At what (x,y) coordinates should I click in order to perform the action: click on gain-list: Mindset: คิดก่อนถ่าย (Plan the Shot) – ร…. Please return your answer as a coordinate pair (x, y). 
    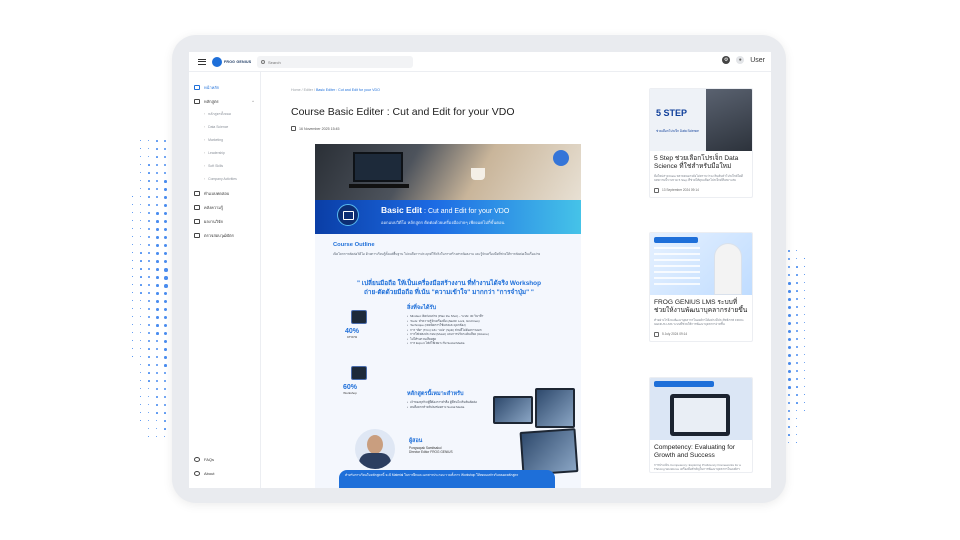
    Looking at the image, I should click on (492, 330).